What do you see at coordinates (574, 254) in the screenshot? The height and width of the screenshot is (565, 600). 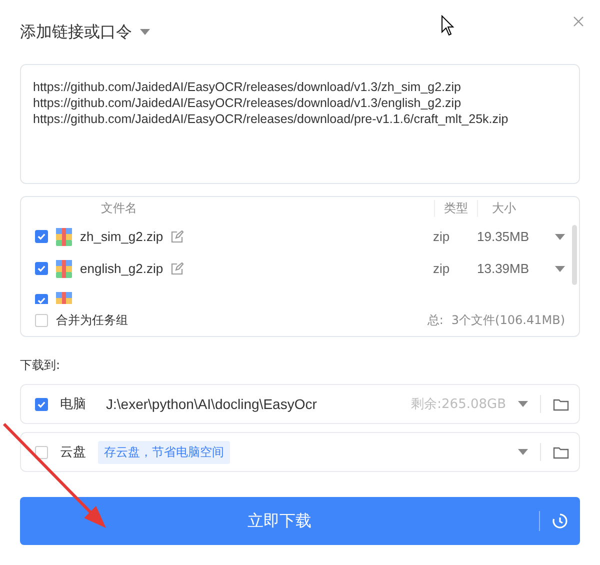 I see `scrollbar` at bounding box center [574, 254].